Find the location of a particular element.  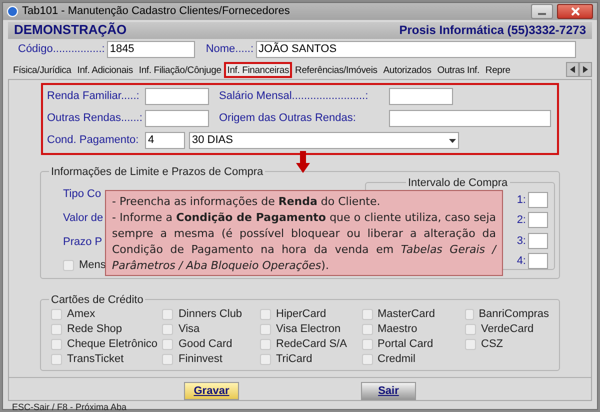

tab-scroll-left-button is located at coordinates (572, 69).